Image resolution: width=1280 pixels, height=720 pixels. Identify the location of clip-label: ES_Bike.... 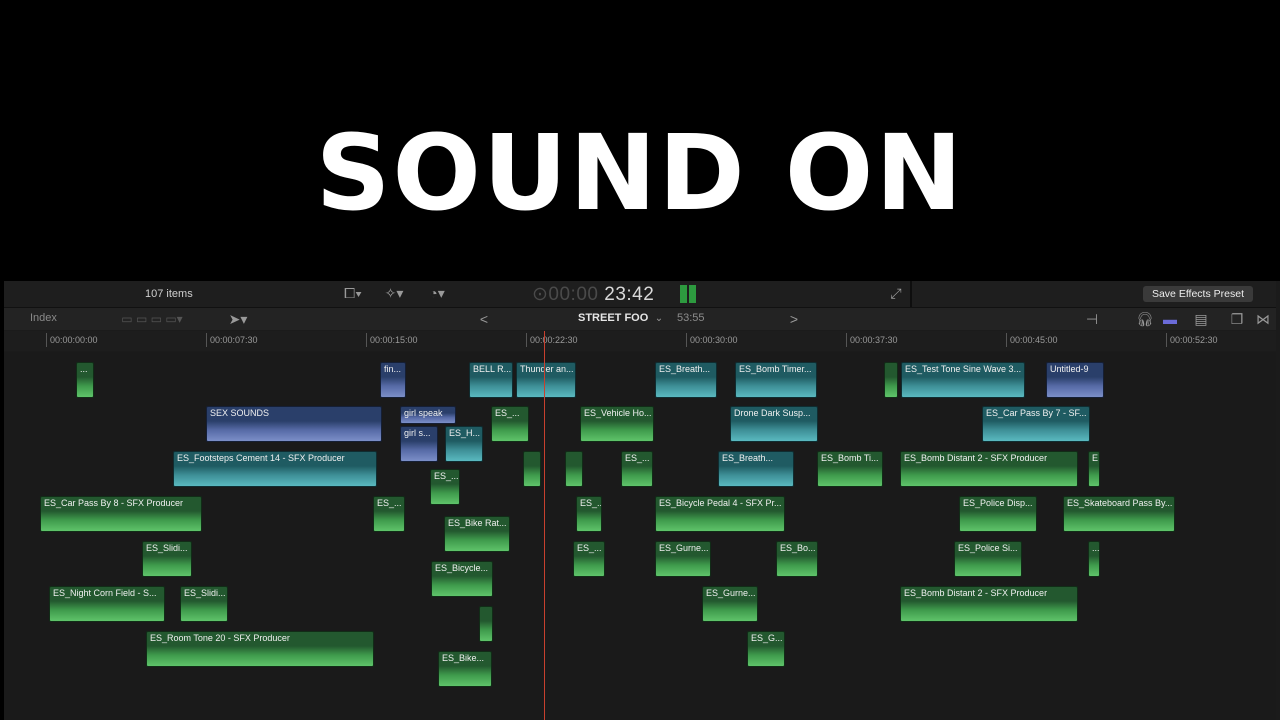
(463, 658).